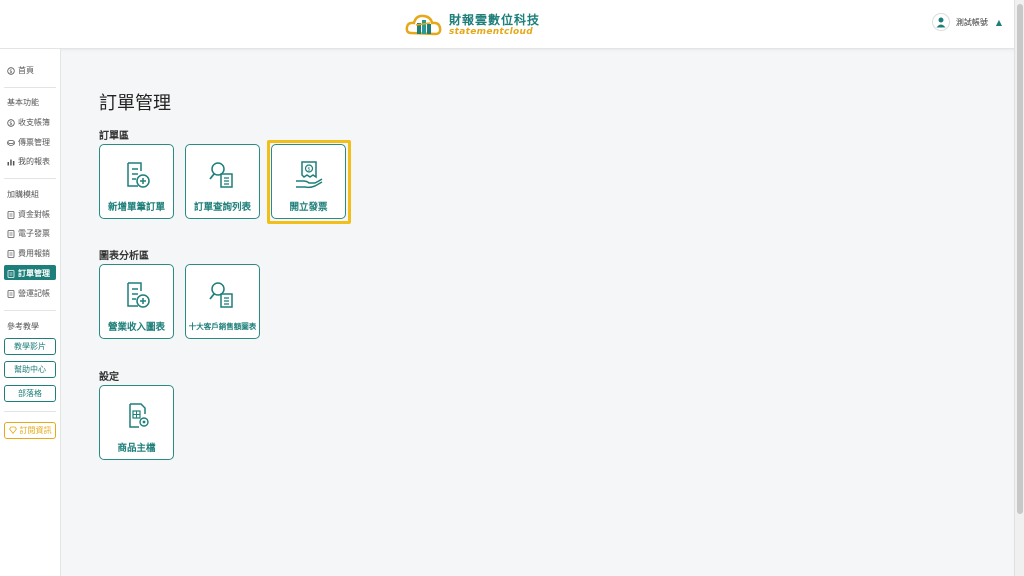  I want to click on sidebar-item-label: 我的報表, so click(34, 161).